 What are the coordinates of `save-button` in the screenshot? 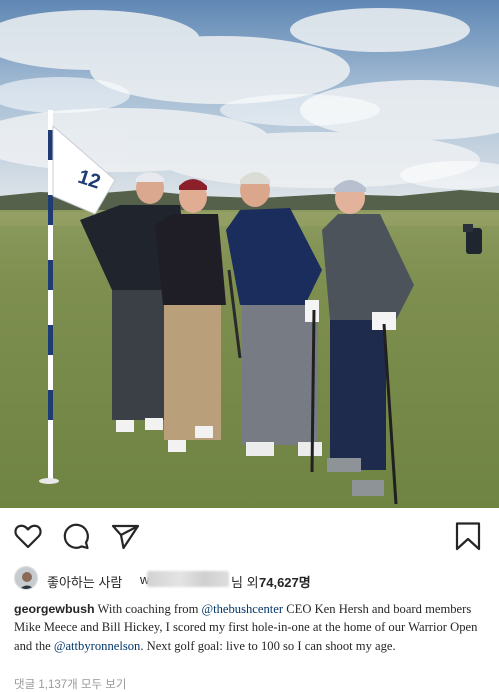 It's located at (468, 536).